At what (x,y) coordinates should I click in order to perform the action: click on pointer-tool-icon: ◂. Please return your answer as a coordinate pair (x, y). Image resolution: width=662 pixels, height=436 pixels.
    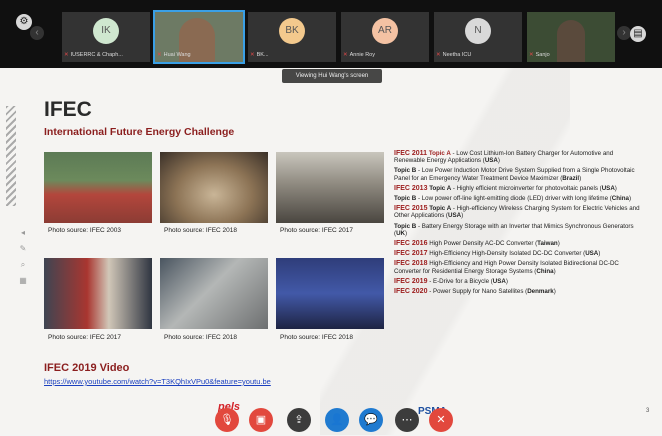
    Looking at the image, I should click on (23, 233).